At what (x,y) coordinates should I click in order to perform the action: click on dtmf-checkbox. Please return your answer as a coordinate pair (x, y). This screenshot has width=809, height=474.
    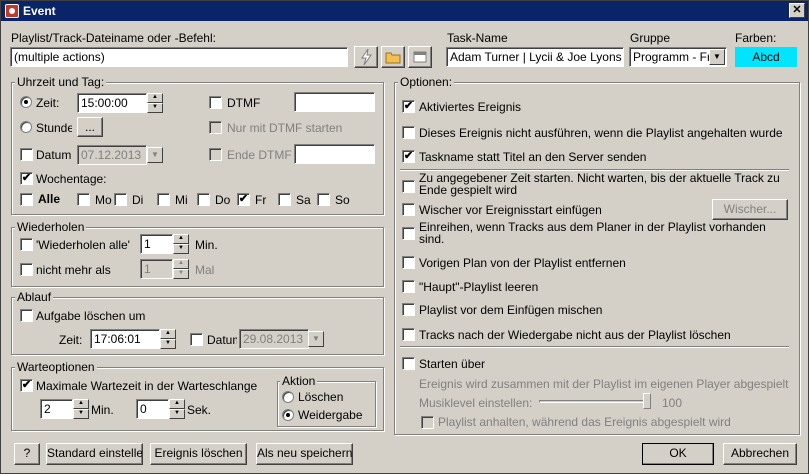
    Looking at the image, I should click on (215, 102).